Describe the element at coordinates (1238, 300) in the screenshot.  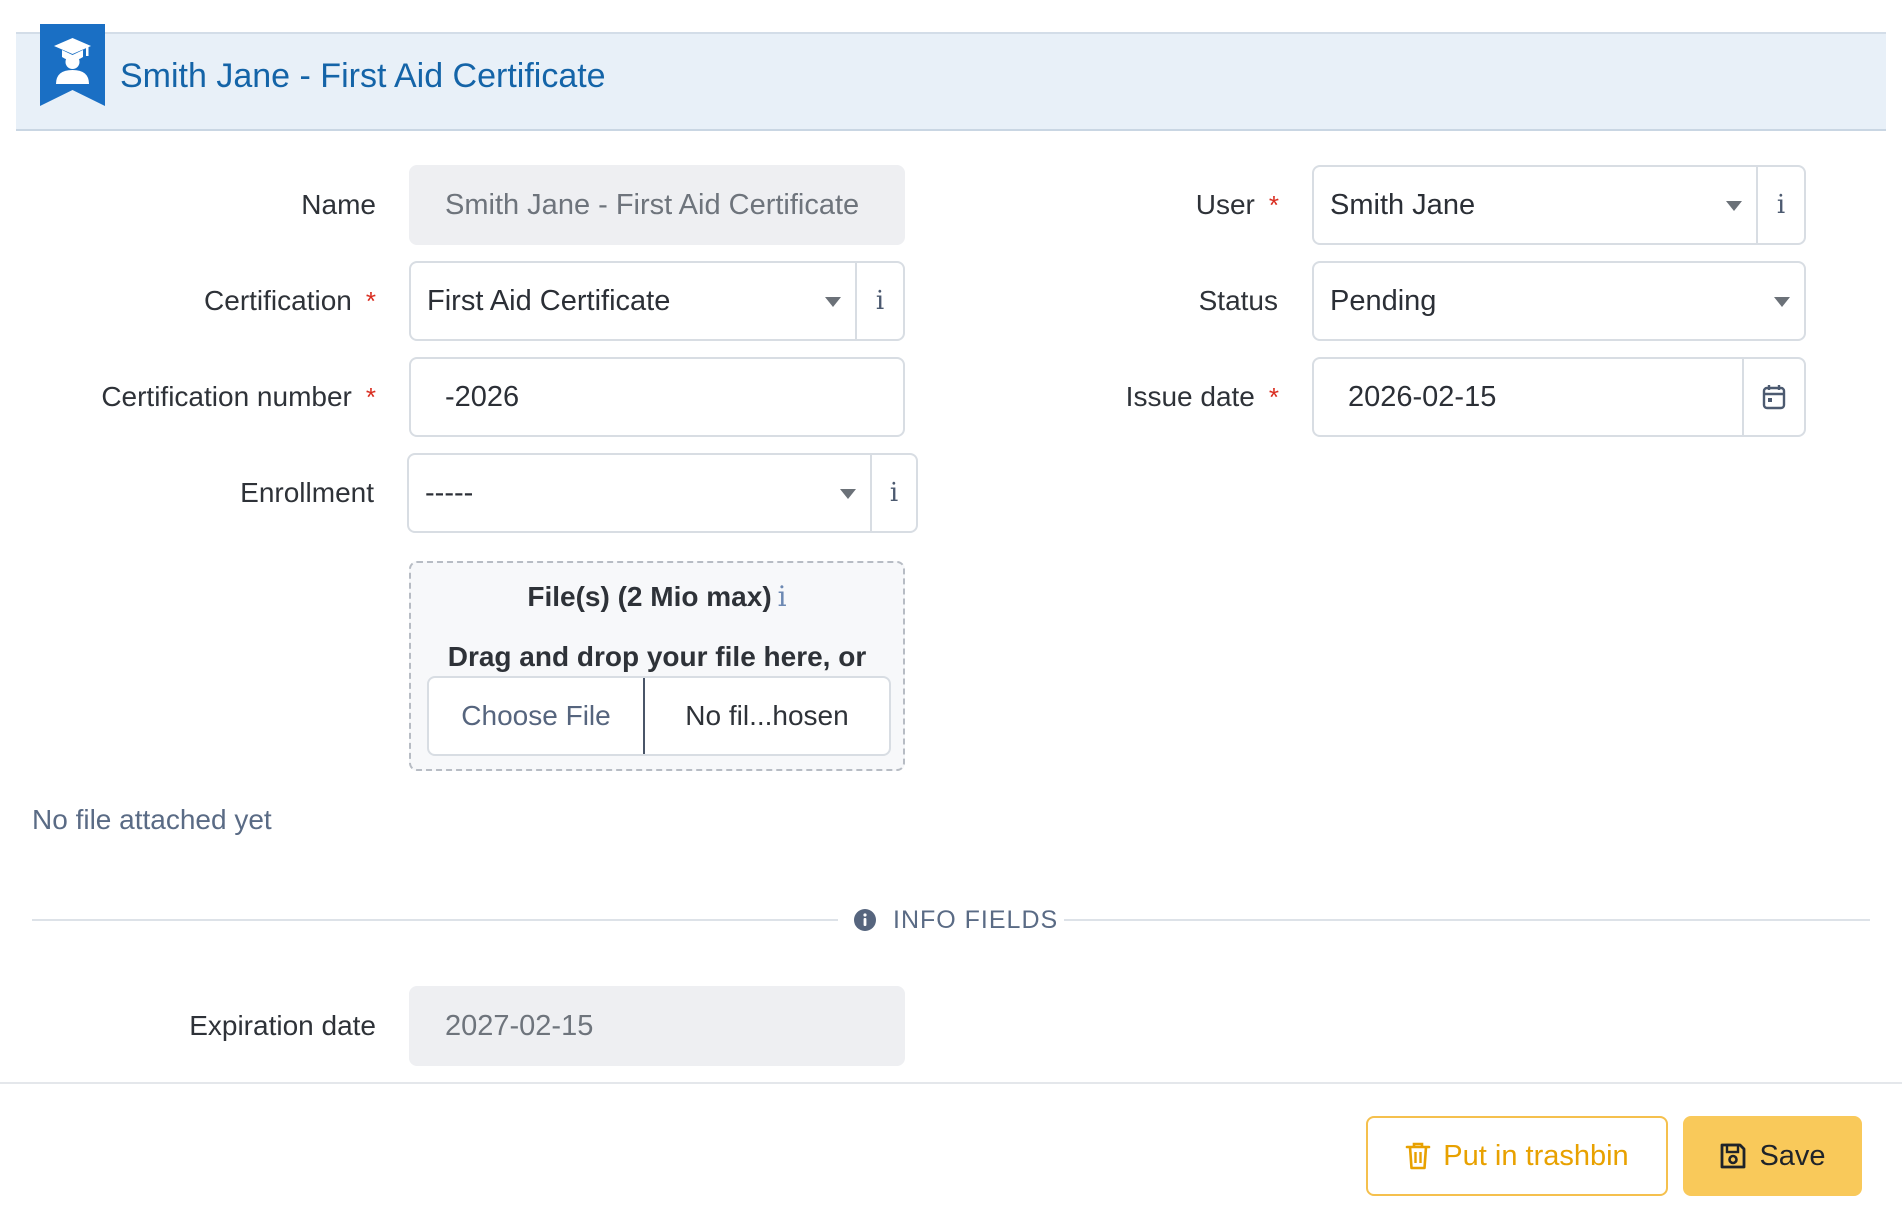
I see `status-label: Status` at that location.